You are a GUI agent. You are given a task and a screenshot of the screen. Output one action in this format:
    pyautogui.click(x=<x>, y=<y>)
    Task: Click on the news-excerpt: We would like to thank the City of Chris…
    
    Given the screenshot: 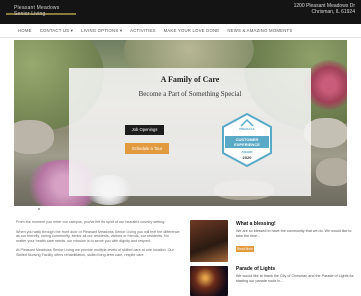 What is the action you would take?
    pyautogui.click(x=295, y=278)
    